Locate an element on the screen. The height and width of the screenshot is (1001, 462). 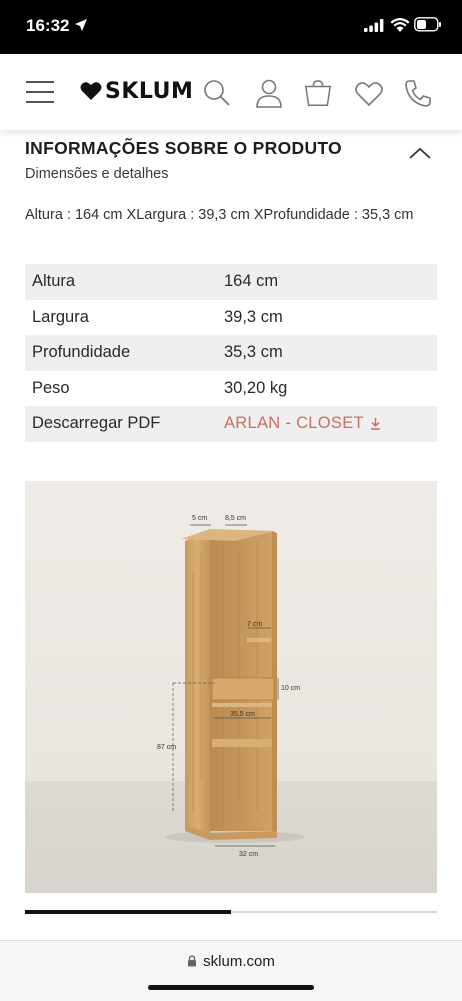
spec-row-weight: Peso 30,20 kg is located at coordinates (231, 389).